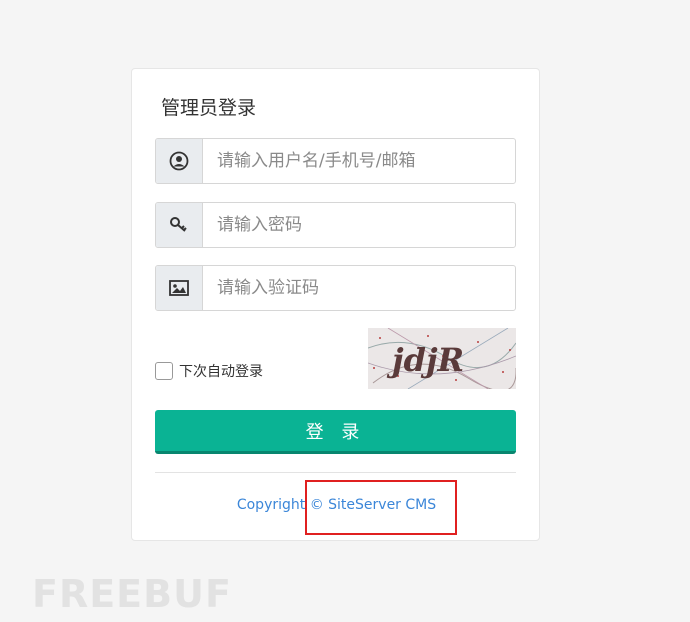 The width and height of the screenshot is (690, 622). What do you see at coordinates (381, 507) in the screenshot?
I see `highlight-annotation` at bounding box center [381, 507].